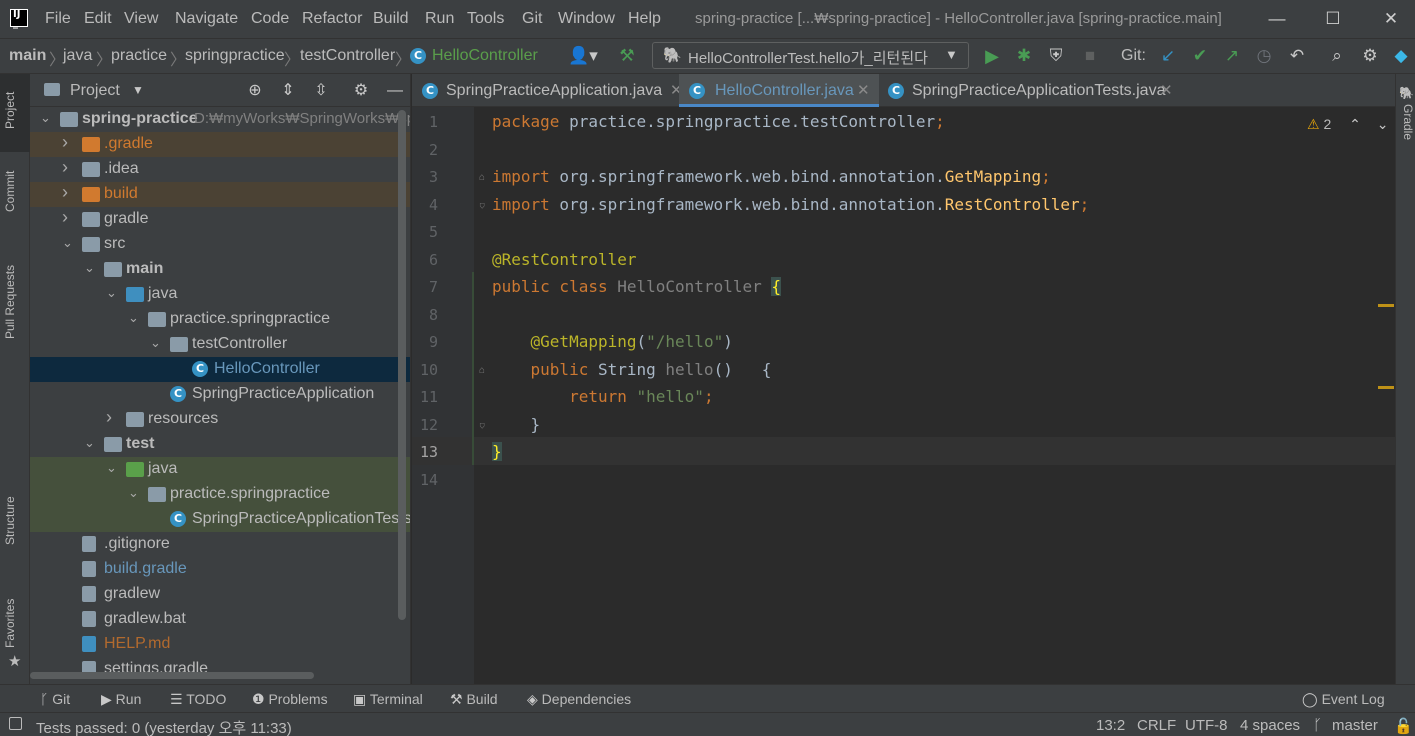 The height and width of the screenshot is (736, 1415). What do you see at coordinates (1403, 726) in the screenshot?
I see `lock-icon: 🔓` at bounding box center [1403, 726].